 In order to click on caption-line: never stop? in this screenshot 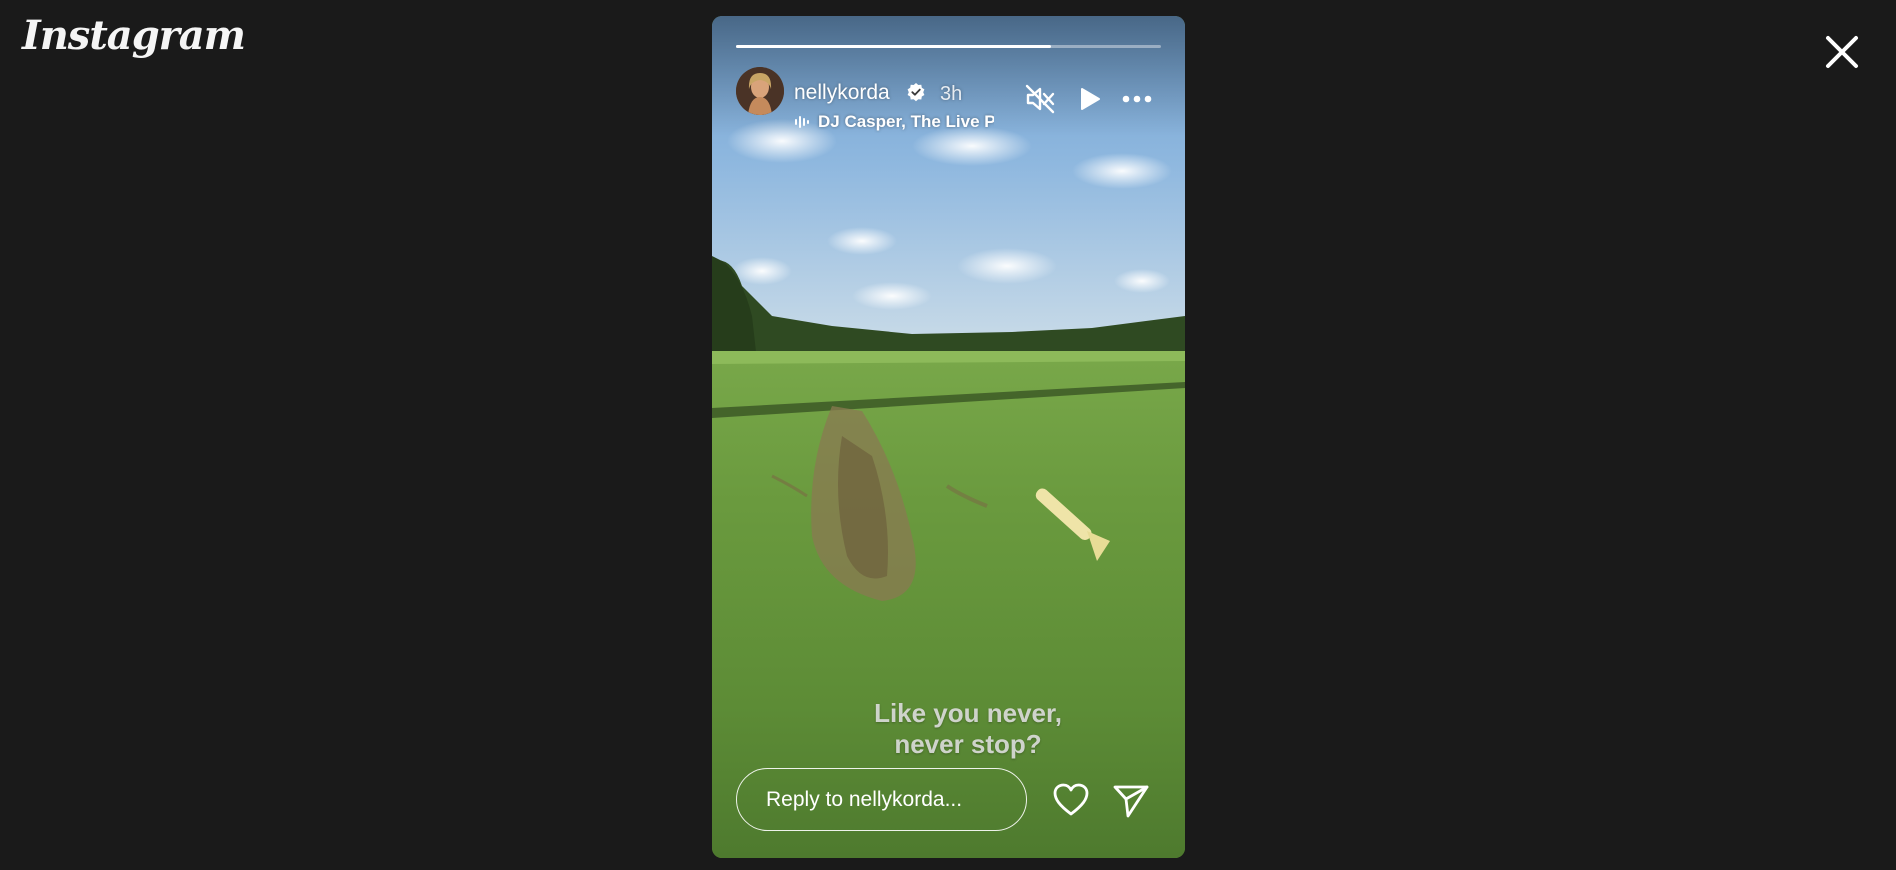, I will do `click(968, 744)`.